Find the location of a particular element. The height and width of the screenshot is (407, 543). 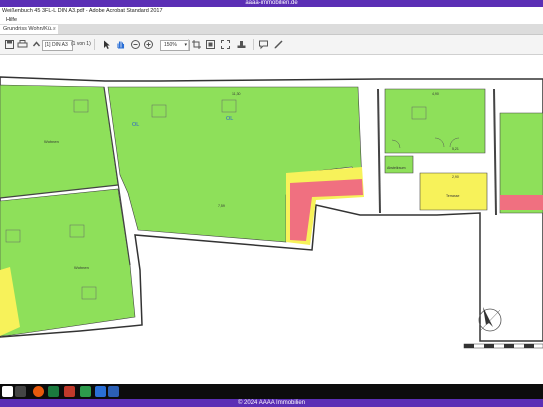

room-wohnen-lower-left is located at coordinates (68, 262).